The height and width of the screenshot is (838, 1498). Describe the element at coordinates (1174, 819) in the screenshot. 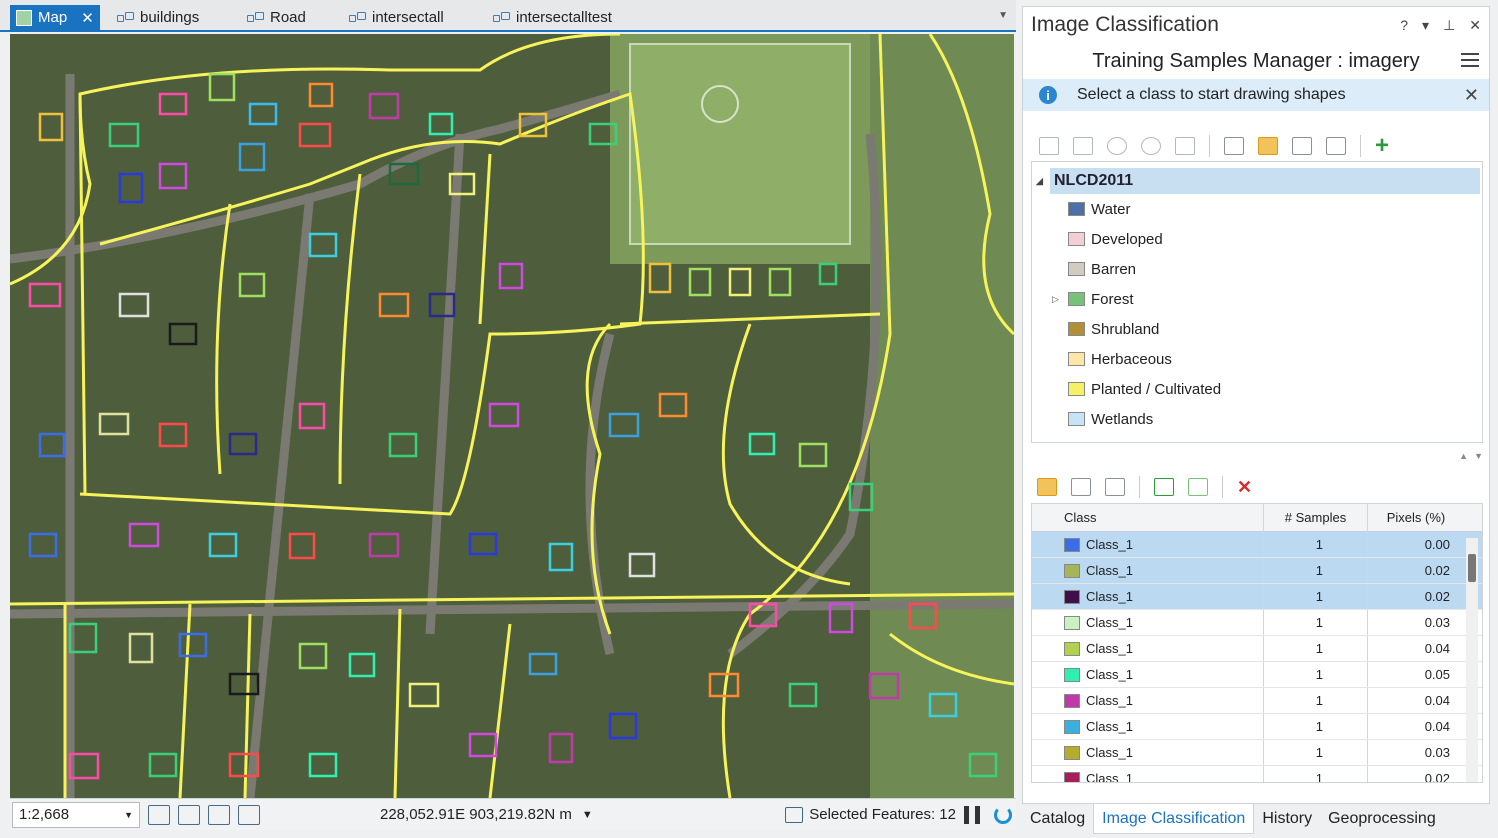

I see `tab-image-classification: Image Classification` at that location.